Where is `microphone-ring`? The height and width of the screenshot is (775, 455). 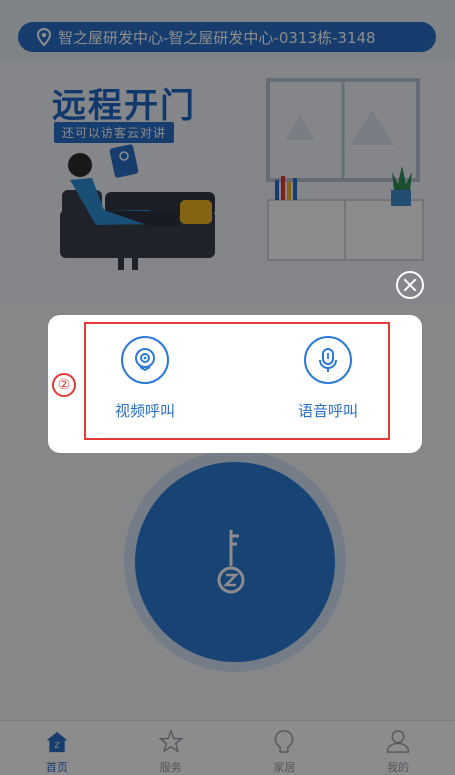 microphone-ring is located at coordinates (328, 360).